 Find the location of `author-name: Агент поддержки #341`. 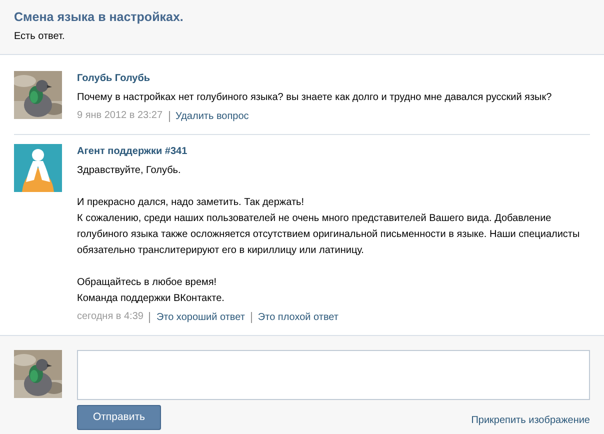

author-name: Агент поддержки #341 is located at coordinates (333, 152).